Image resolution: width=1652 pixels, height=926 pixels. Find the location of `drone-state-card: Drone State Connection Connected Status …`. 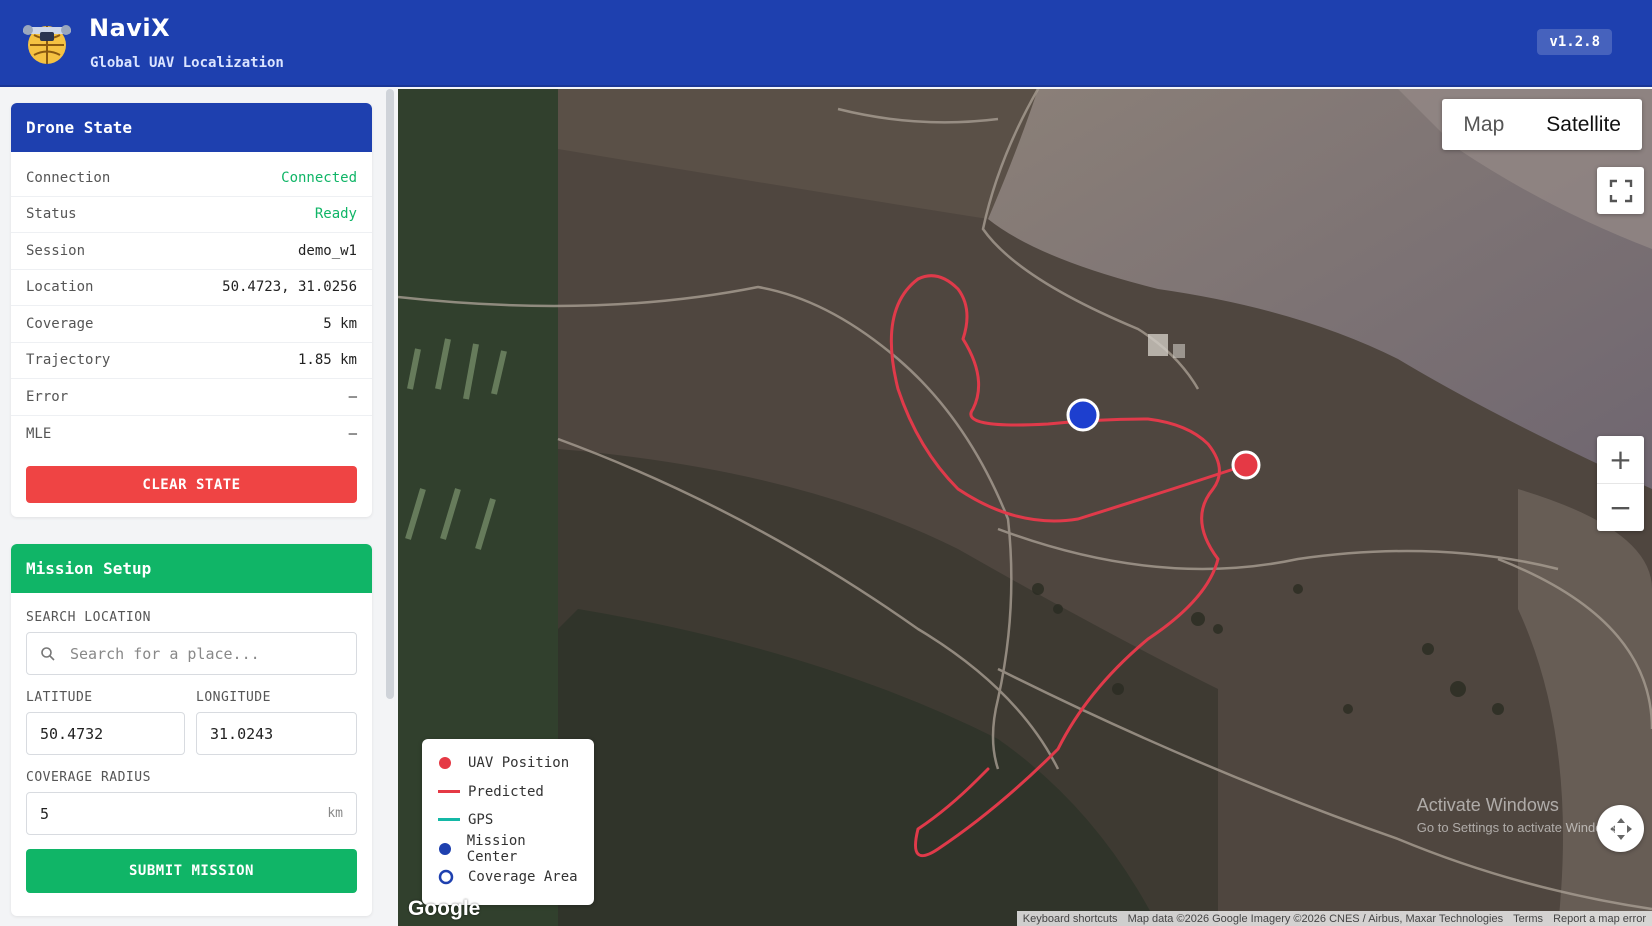

drone-state-card: Drone State Connection Connected Status … is located at coordinates (191, 310).